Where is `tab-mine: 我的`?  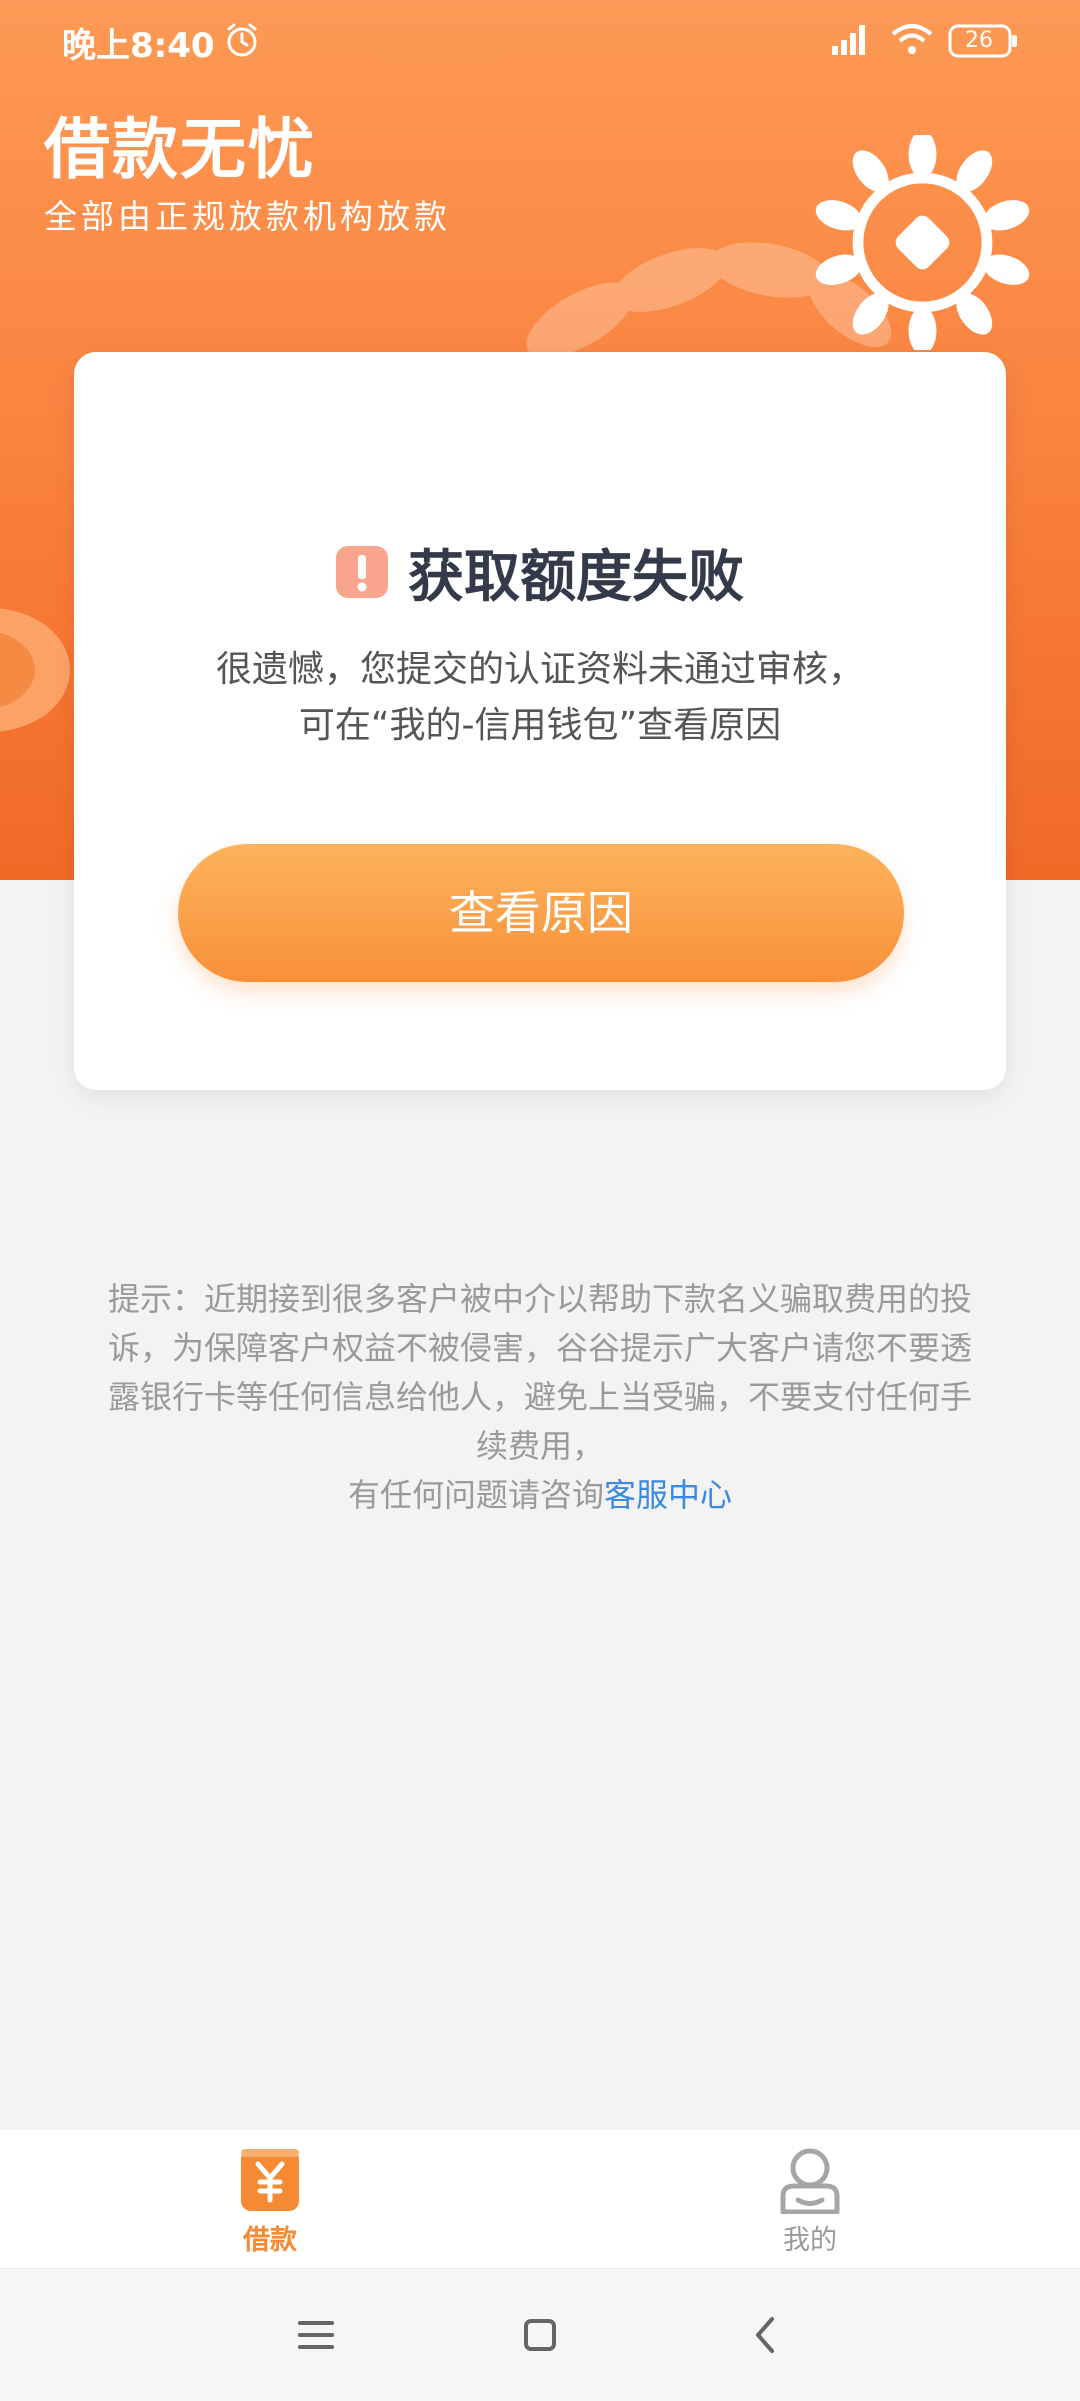 tab-mine: 我的 is located at coordinates (810, 2199).